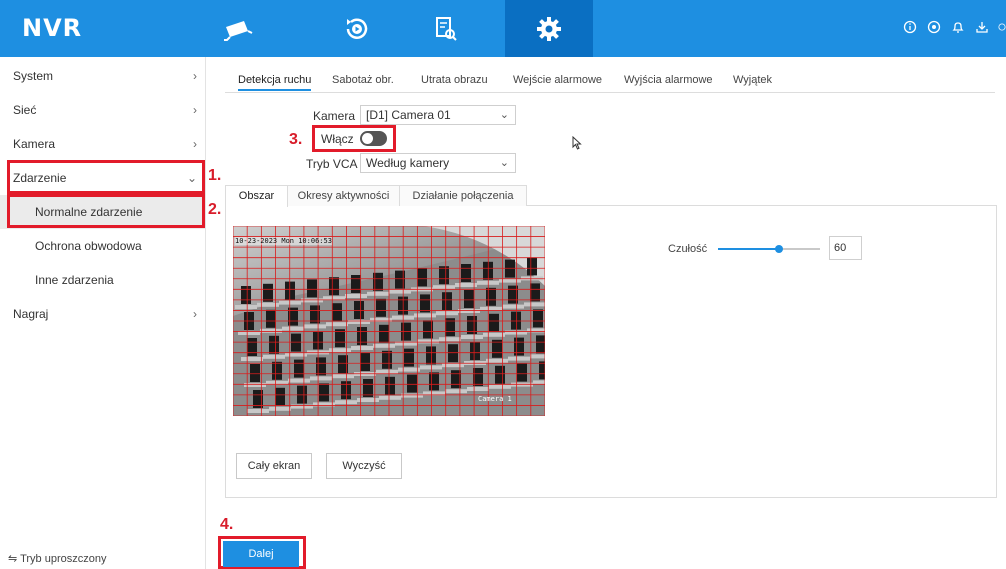 Image resolution: width=1006 pixels, height=569 pixels. Describe the element at coordinates (367, 138) in the screenshot. I see `toggle-knob` at that location.